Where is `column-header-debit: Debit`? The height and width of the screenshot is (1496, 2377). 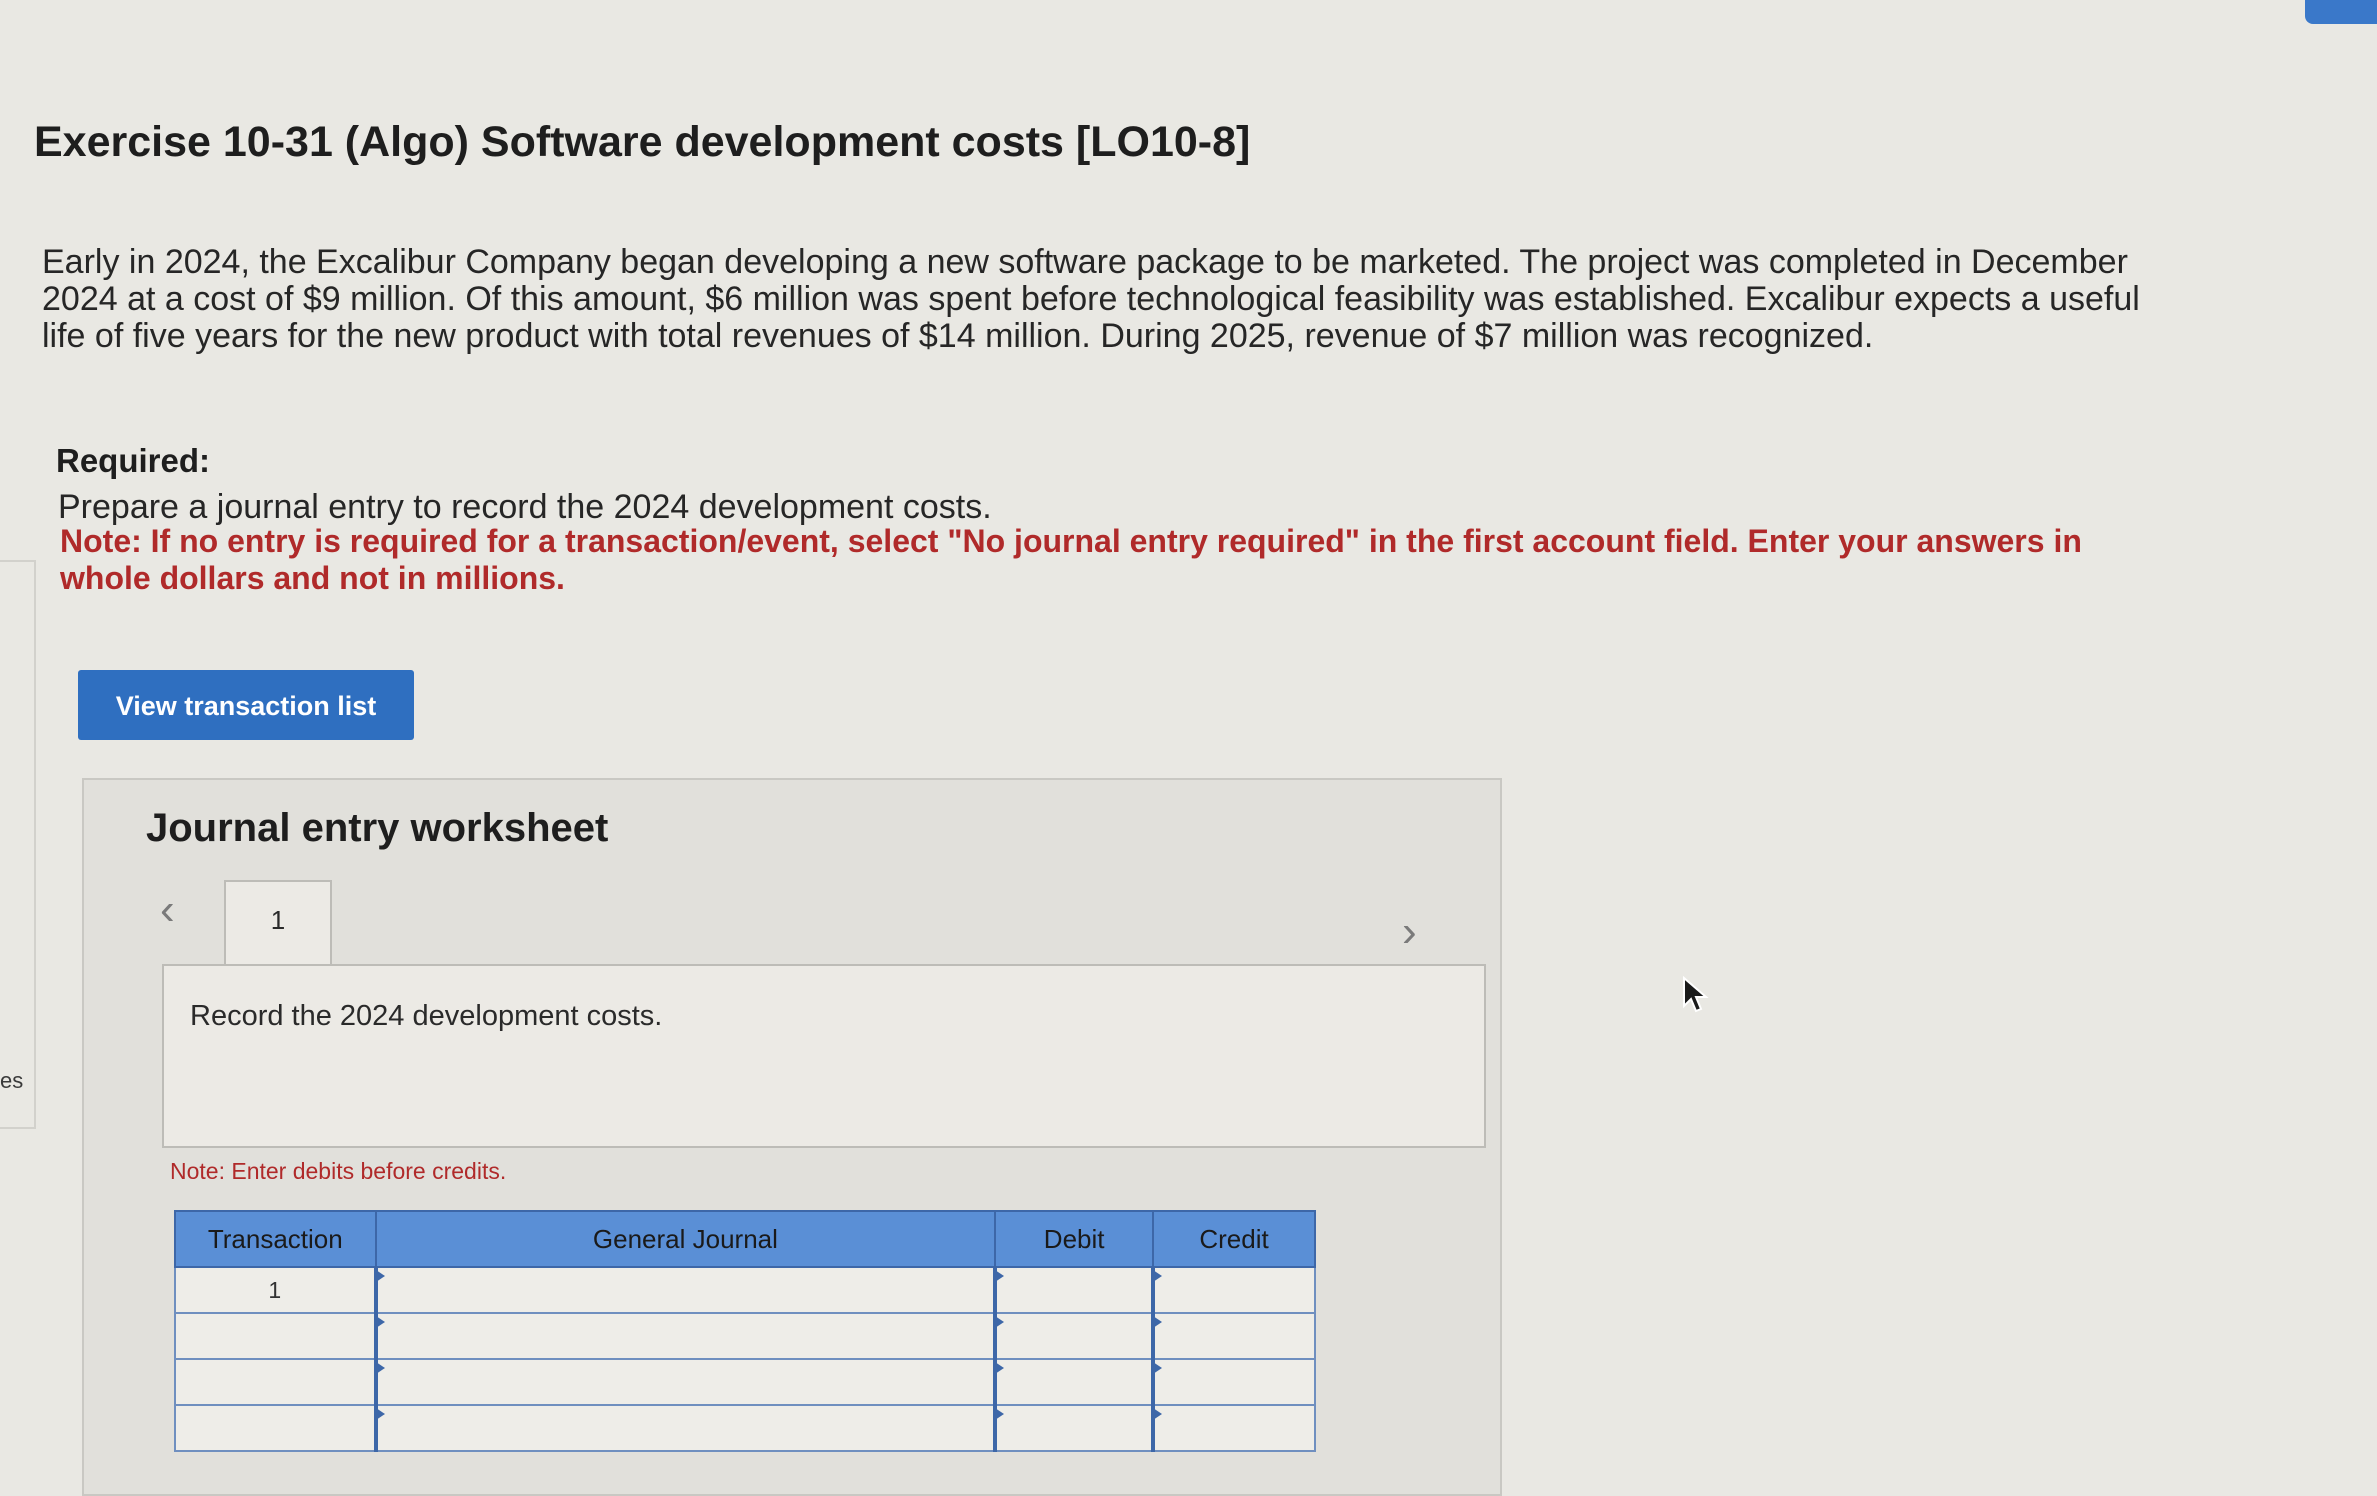
column-header-debit: Debit is located at coordinates (1074, 1239).